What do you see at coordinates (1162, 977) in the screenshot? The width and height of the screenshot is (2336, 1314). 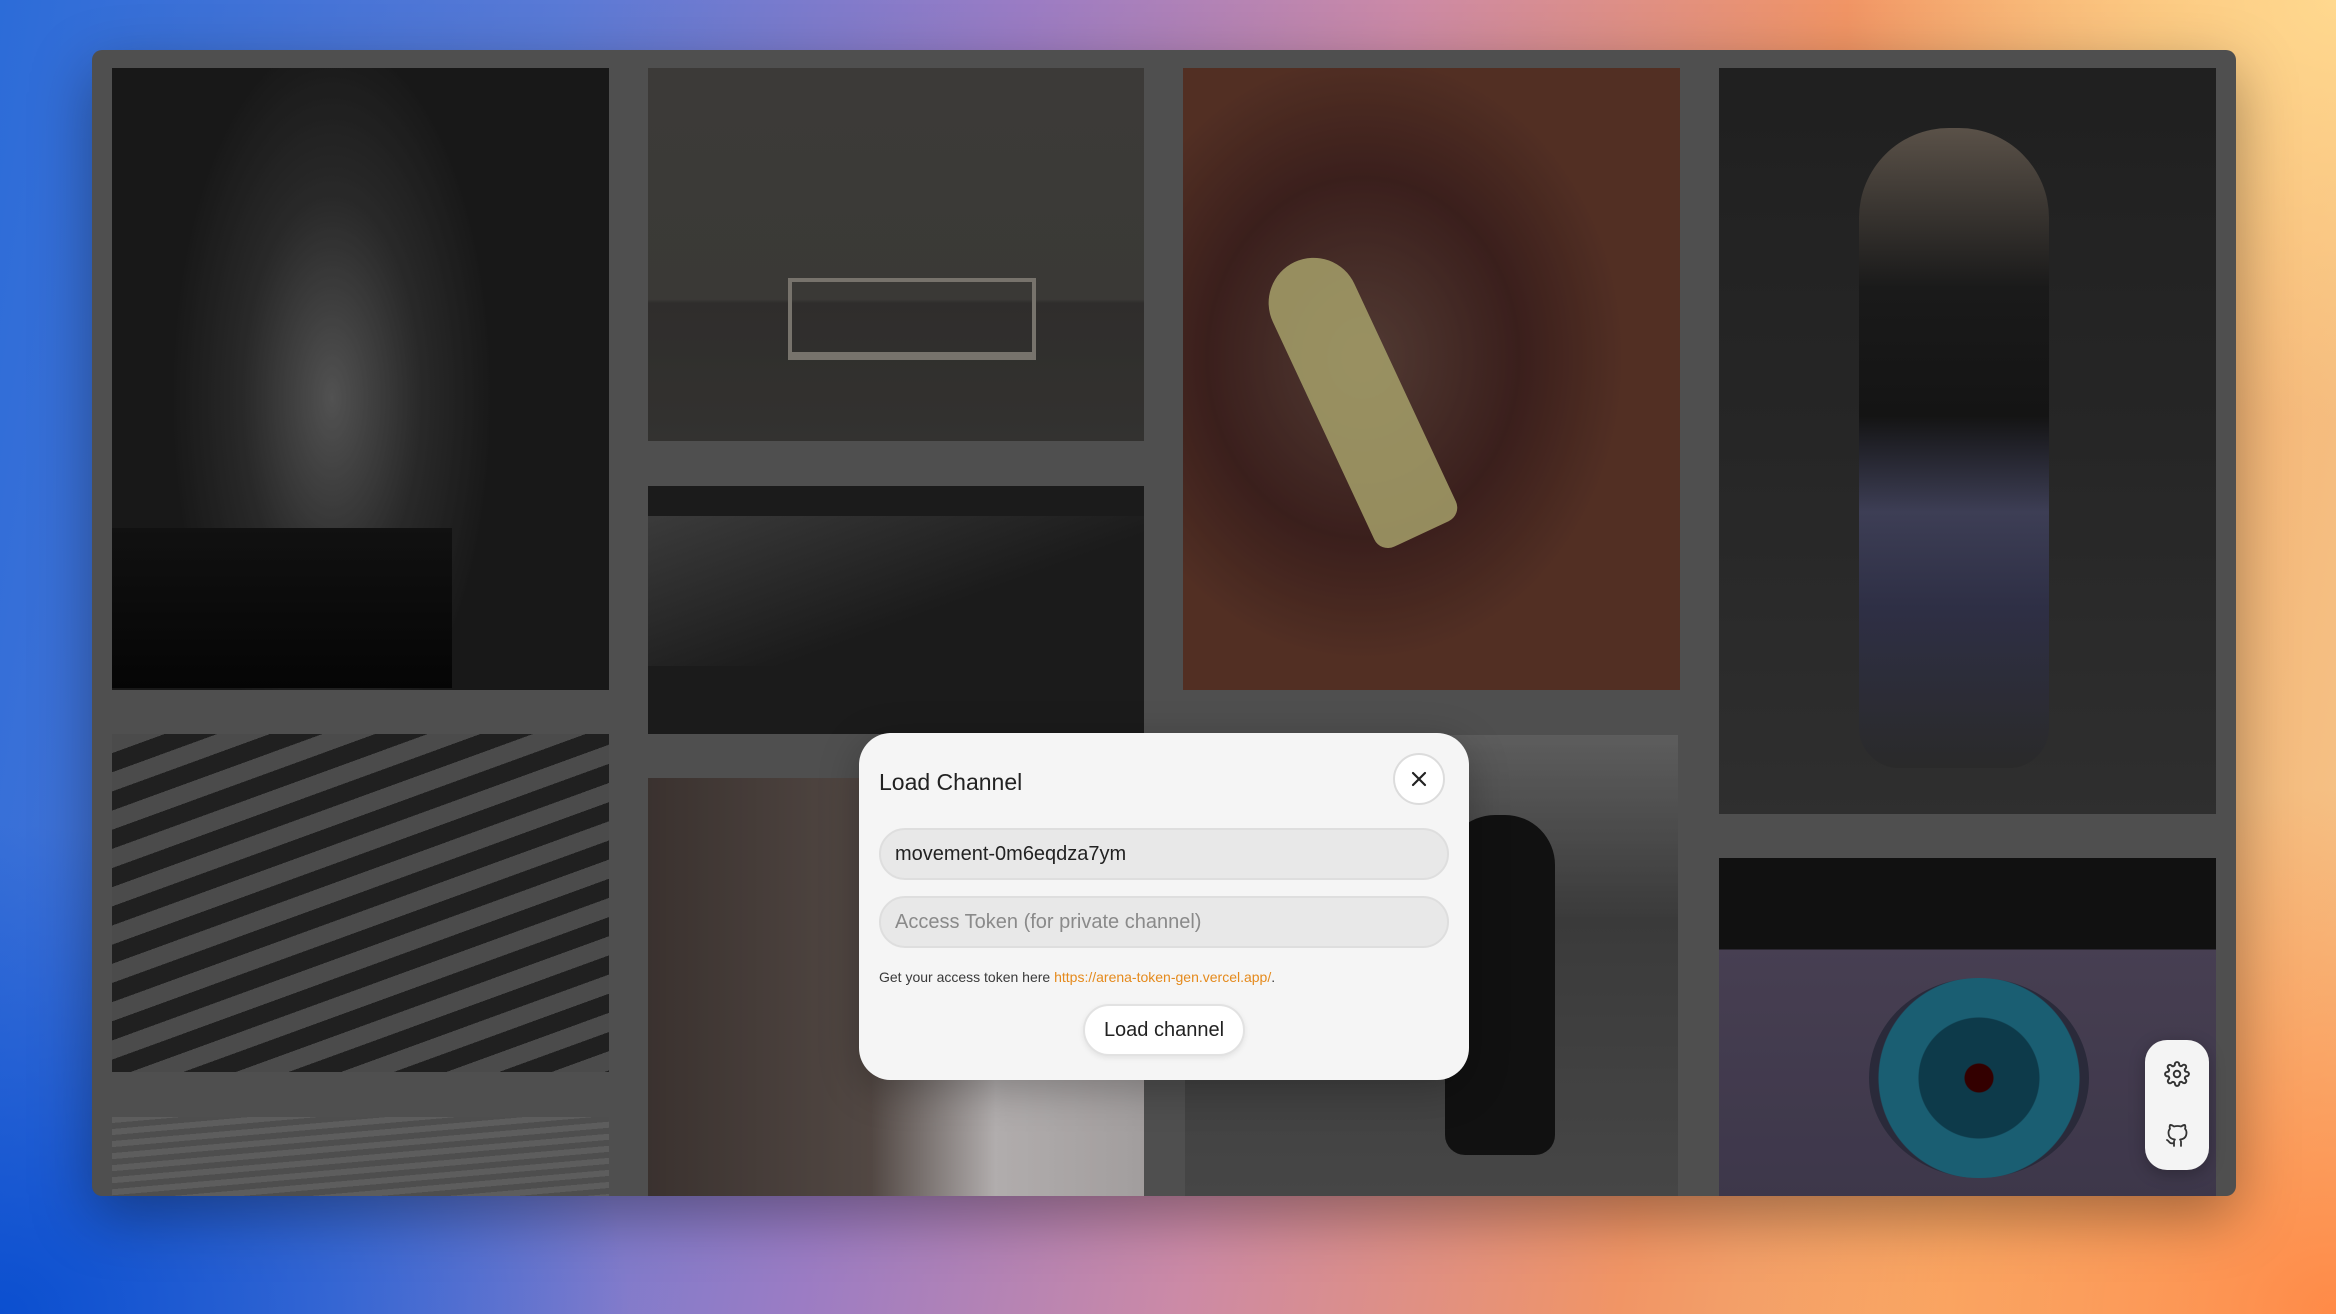 I see `token-generator-link: https://arena-token-gen.vercel.app/` at bounding box center [1162, 977].